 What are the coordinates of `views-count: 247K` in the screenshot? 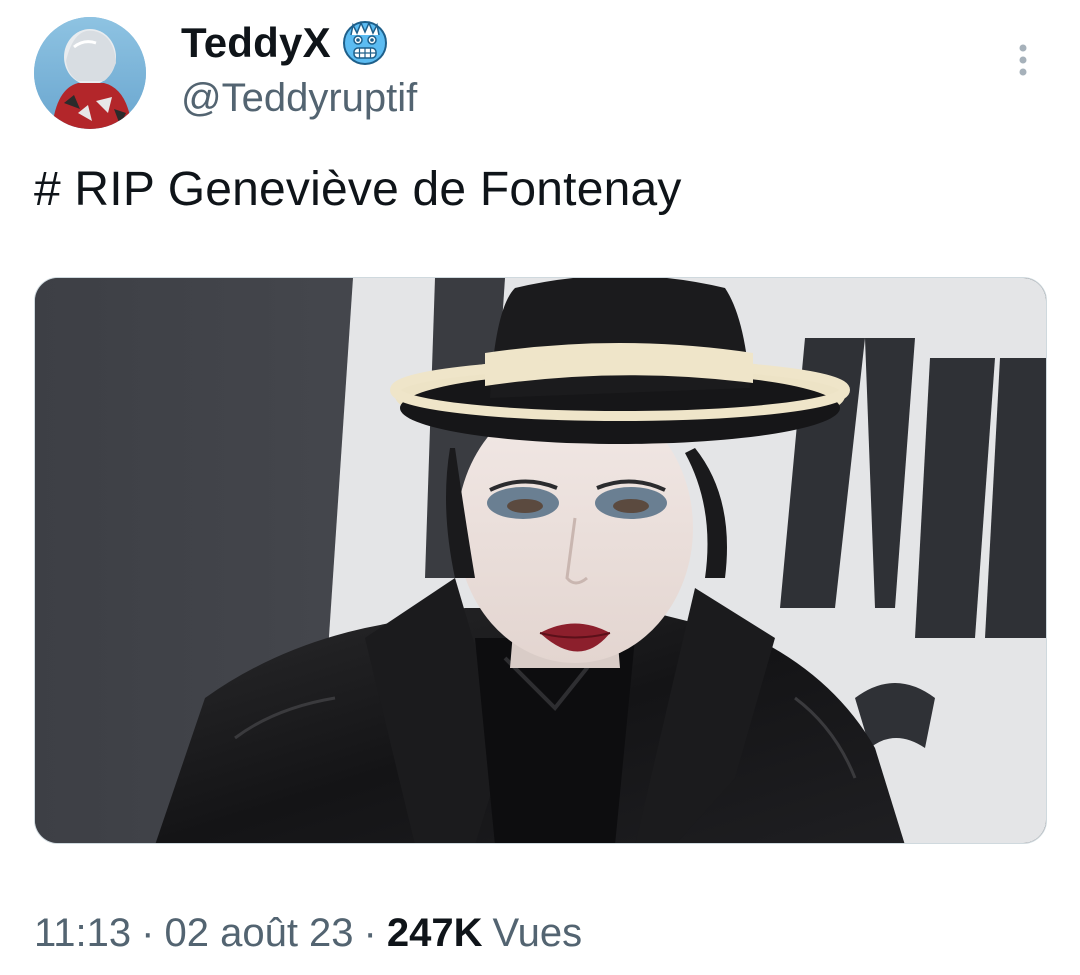 It's located at (435, 933).